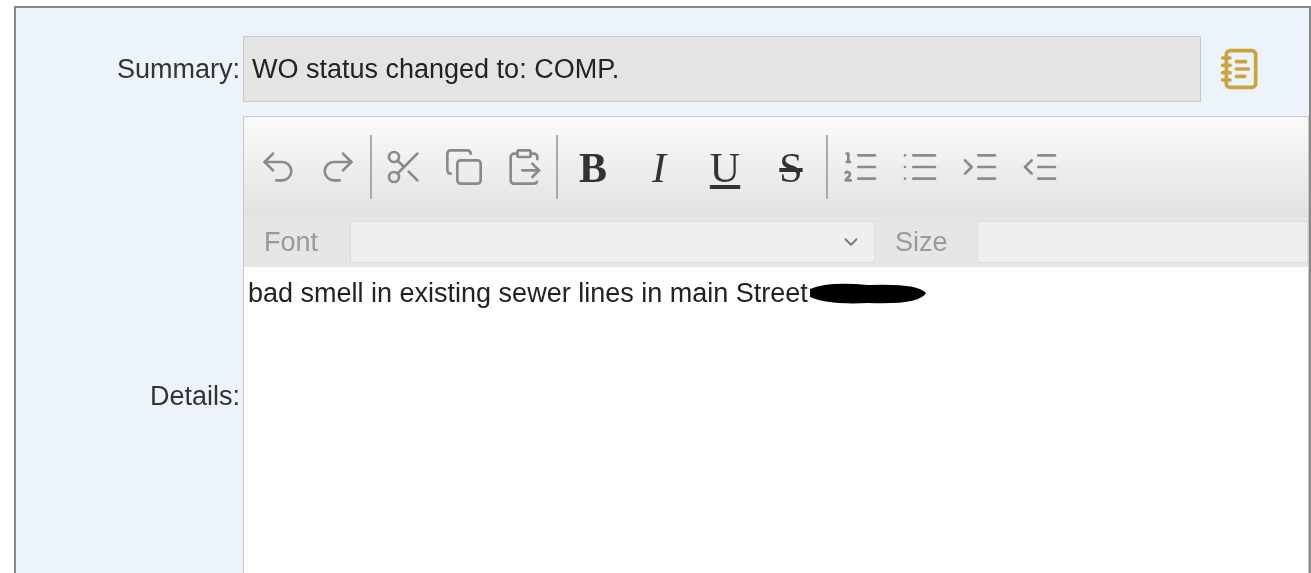  What do you see at coordinates (178, 69) in the screenshot?
I see `summary-label: Summary:` at bounding box center [178, 69].